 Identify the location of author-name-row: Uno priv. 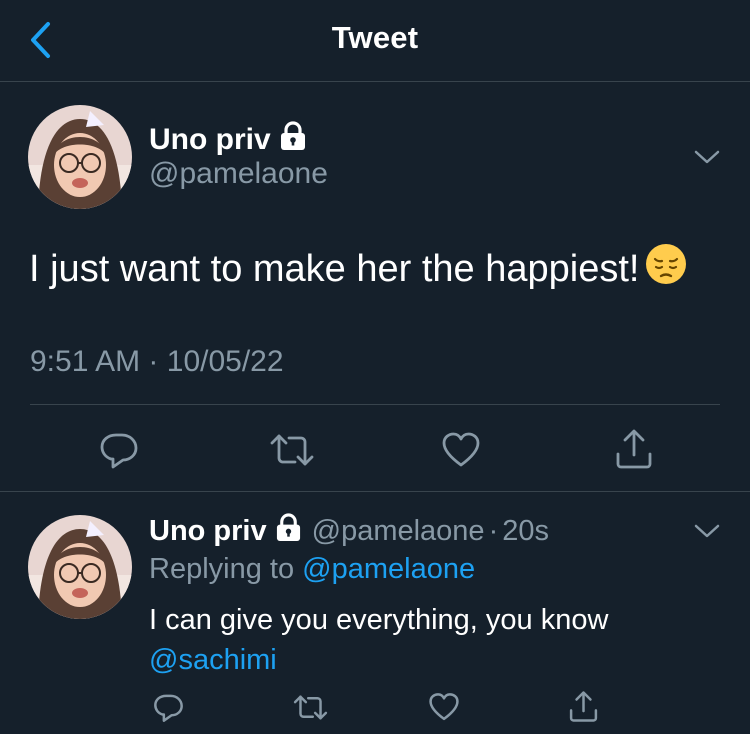
(228, 140).